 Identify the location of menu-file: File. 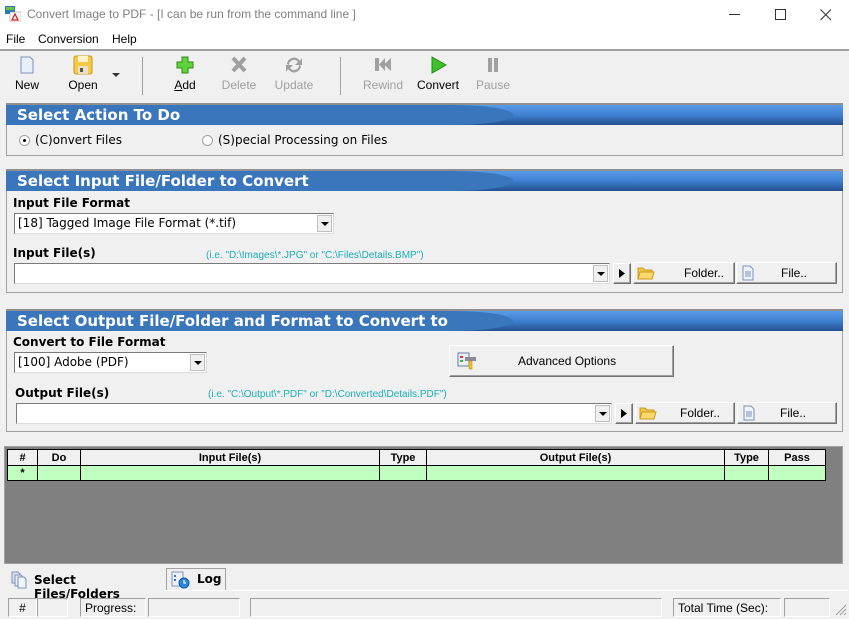
(15, 39).